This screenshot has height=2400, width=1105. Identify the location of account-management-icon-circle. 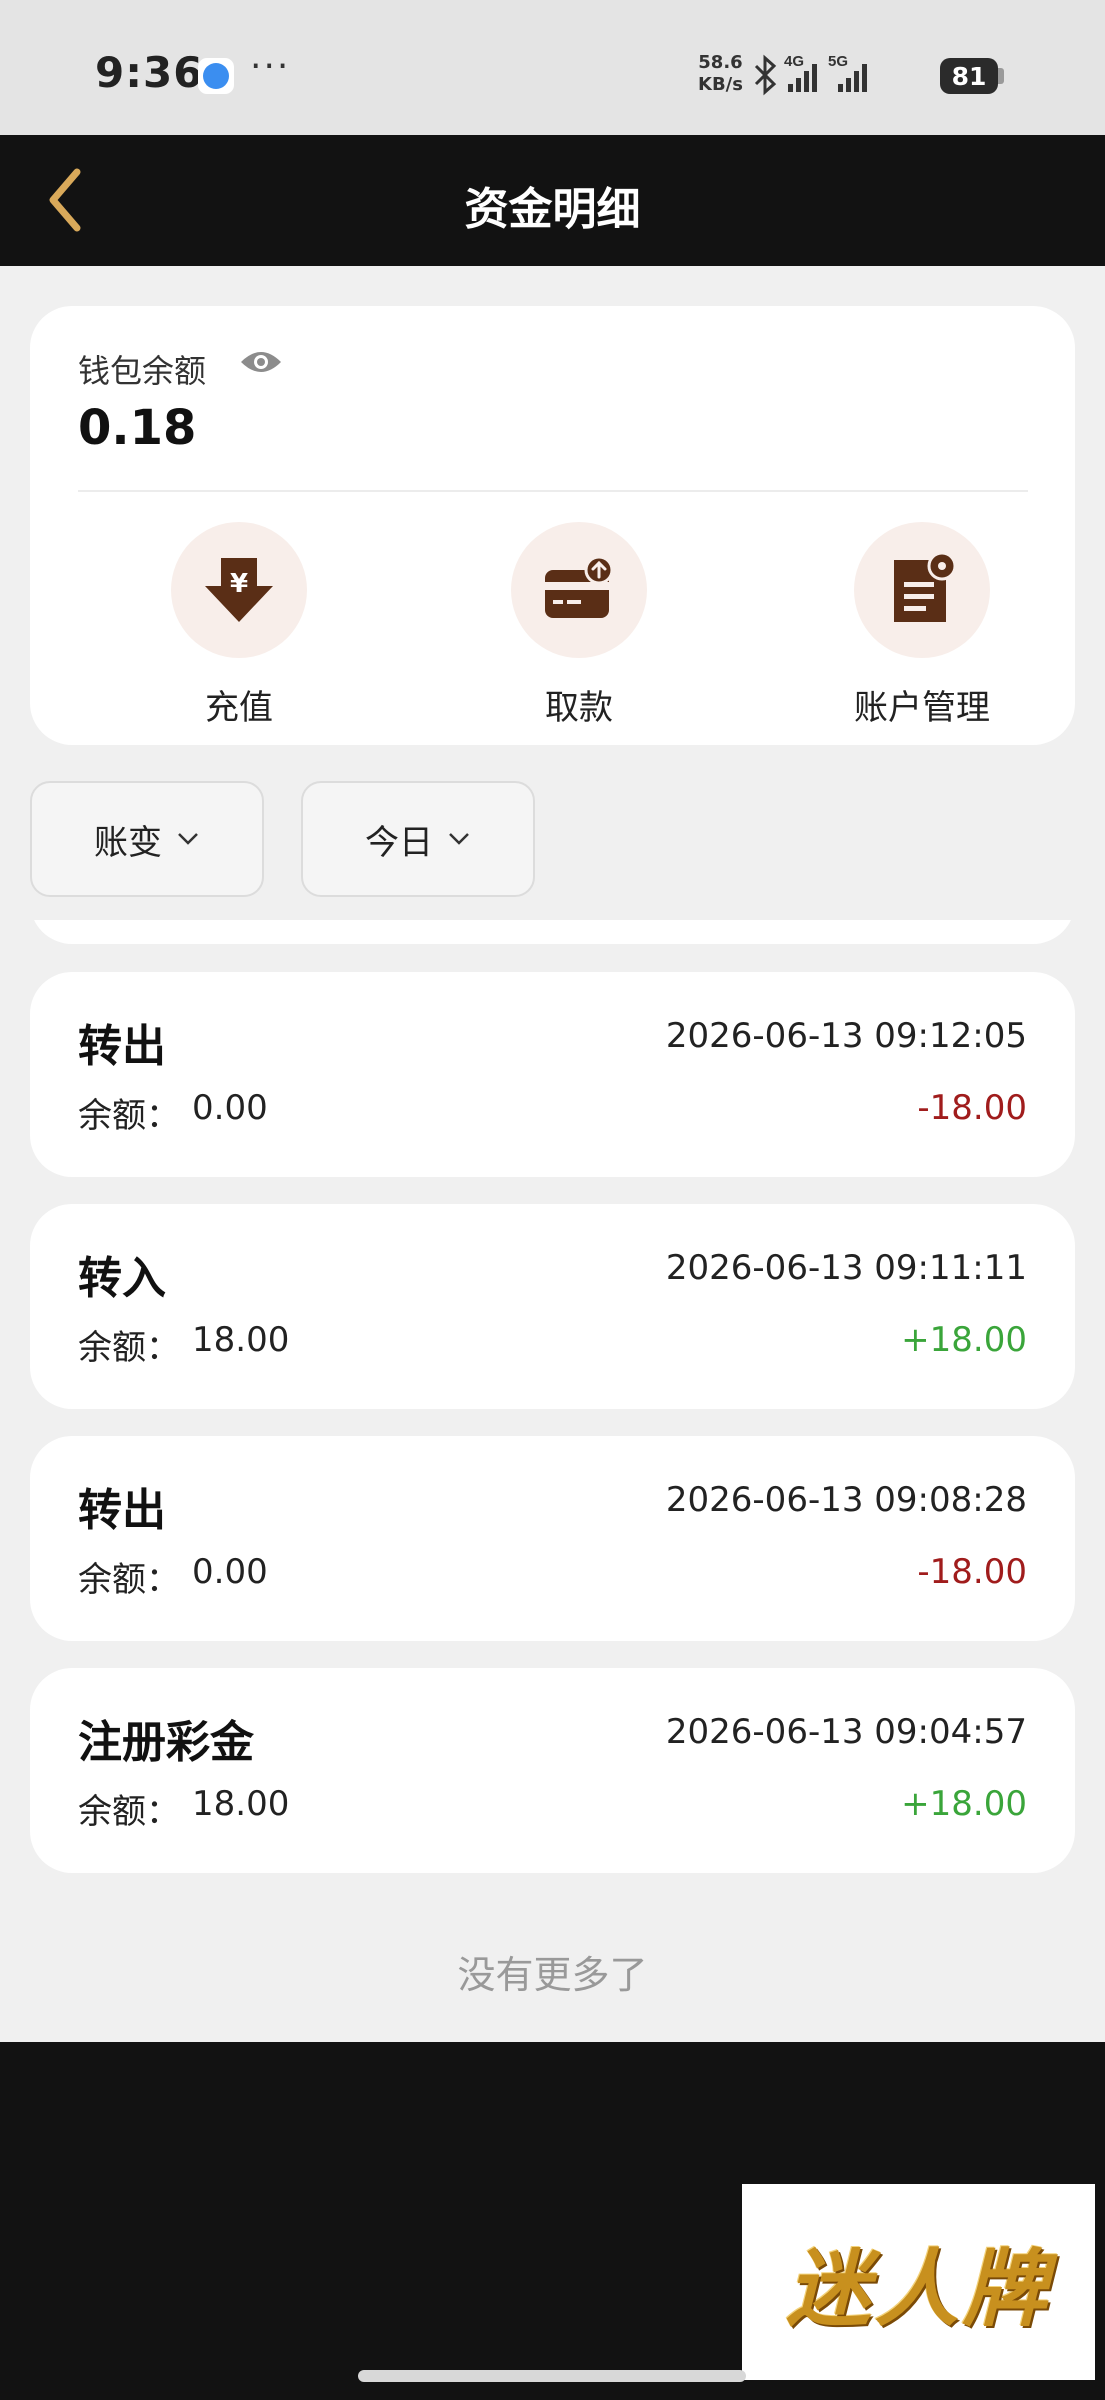
(922, 590).